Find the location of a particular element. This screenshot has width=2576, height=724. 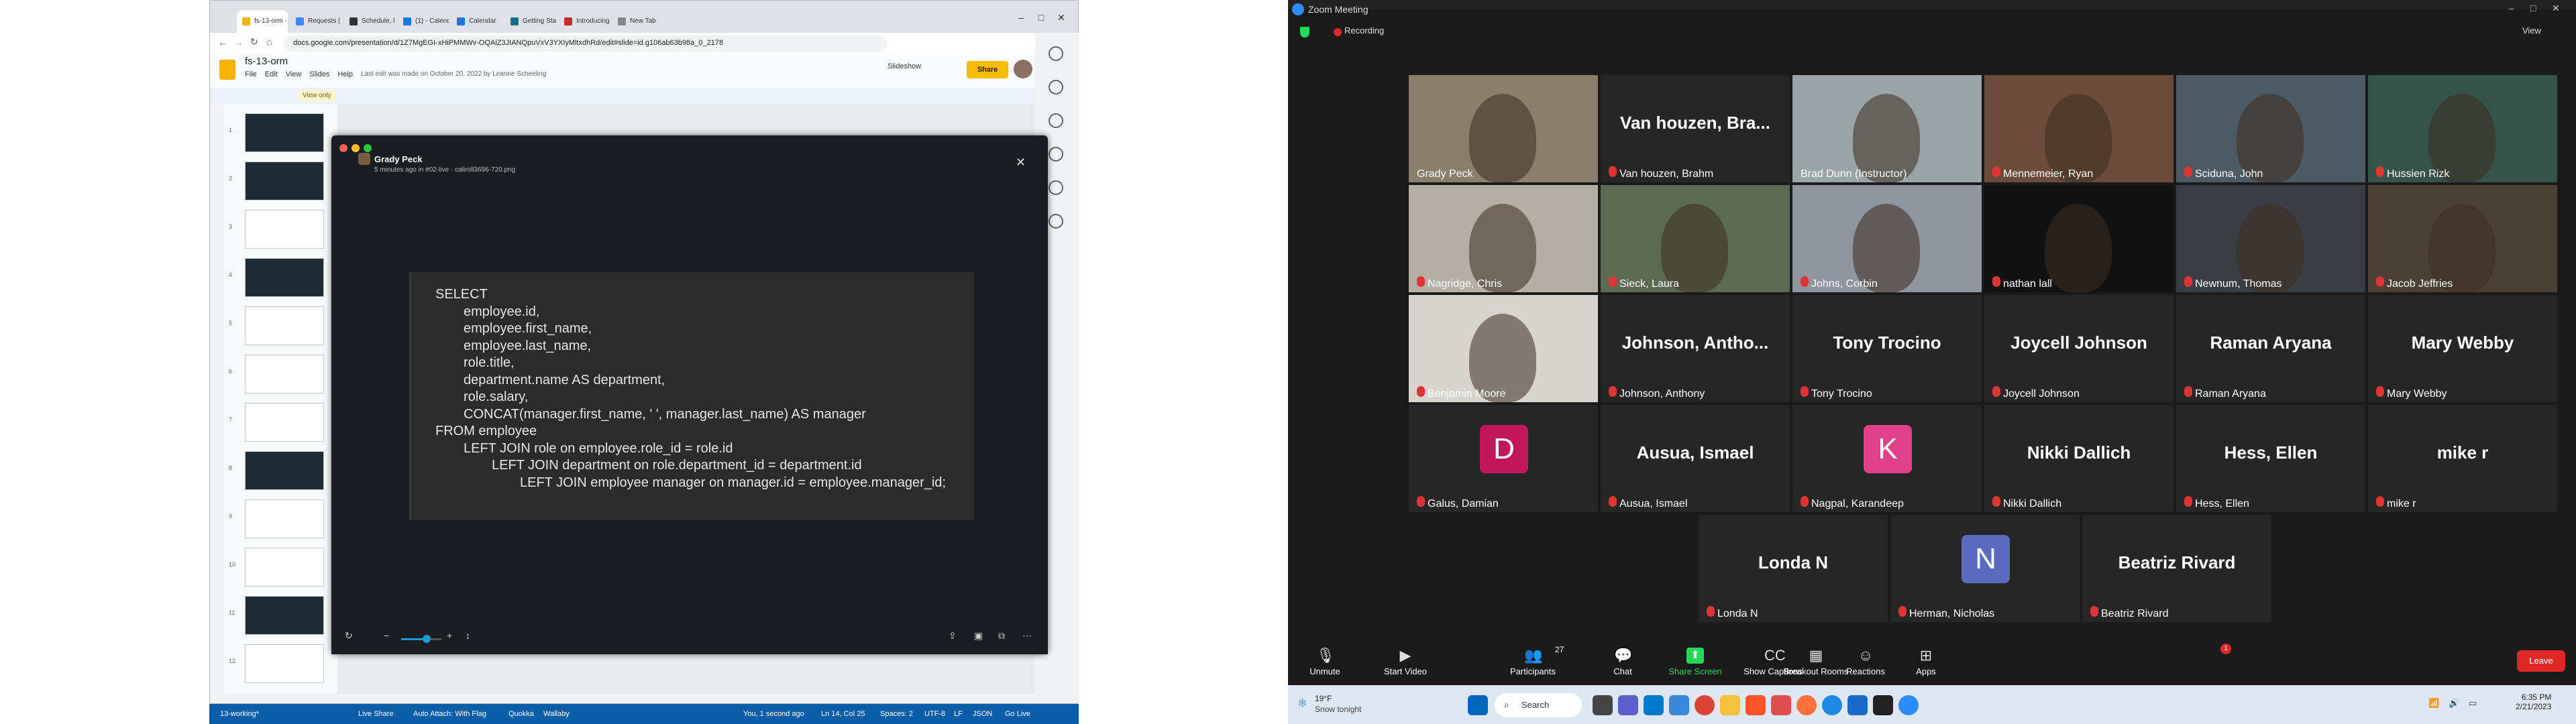

participant-tile: D Galus, Damian is located at coordinates (1503, 458).